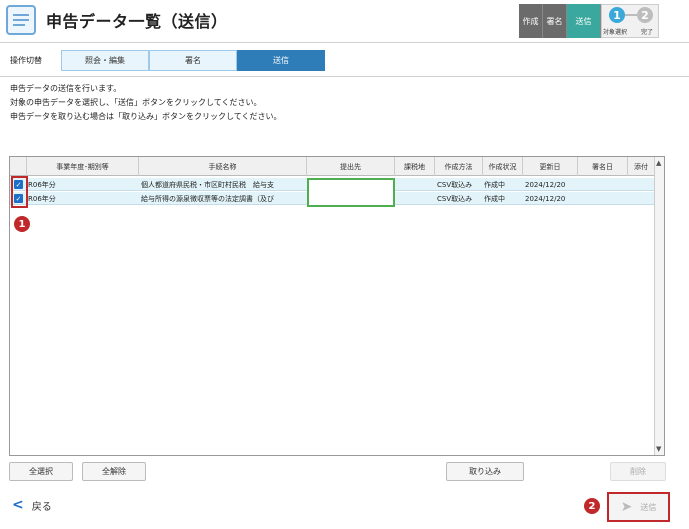  What do you see at coordinates (415, 166) in the screenshot?
I see `col-tax-place: 課税地` at bounding box center [415, 166].